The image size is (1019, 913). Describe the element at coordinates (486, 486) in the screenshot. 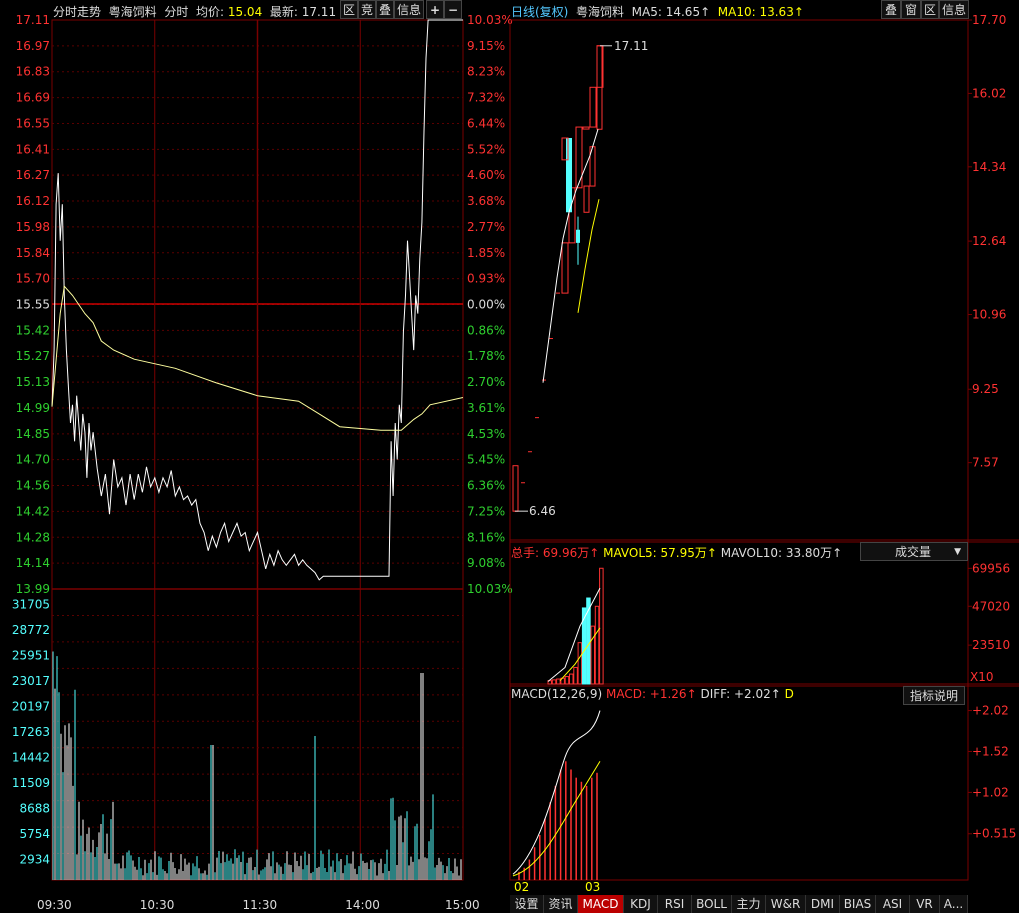

I see `pct-tick-label: 6.36%` at that location.